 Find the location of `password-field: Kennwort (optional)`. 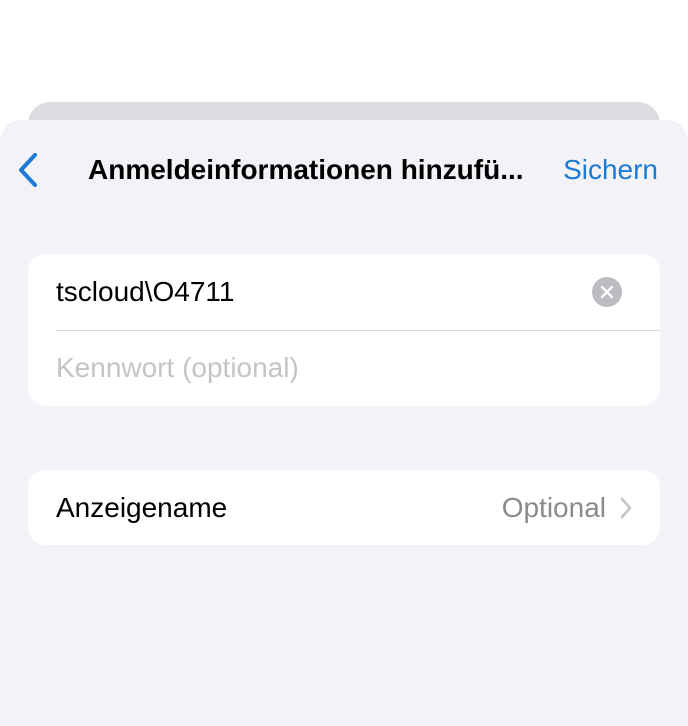

password-field: Kennwort (optional) is located at coordinates (344, 368).